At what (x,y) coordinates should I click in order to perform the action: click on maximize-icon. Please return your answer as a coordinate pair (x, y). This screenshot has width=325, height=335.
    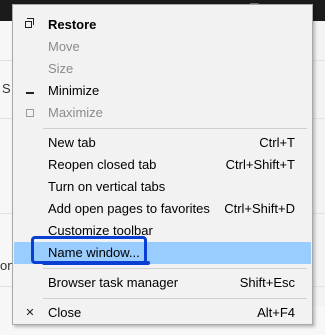
    Looking at the image, I should click on (30, 113).